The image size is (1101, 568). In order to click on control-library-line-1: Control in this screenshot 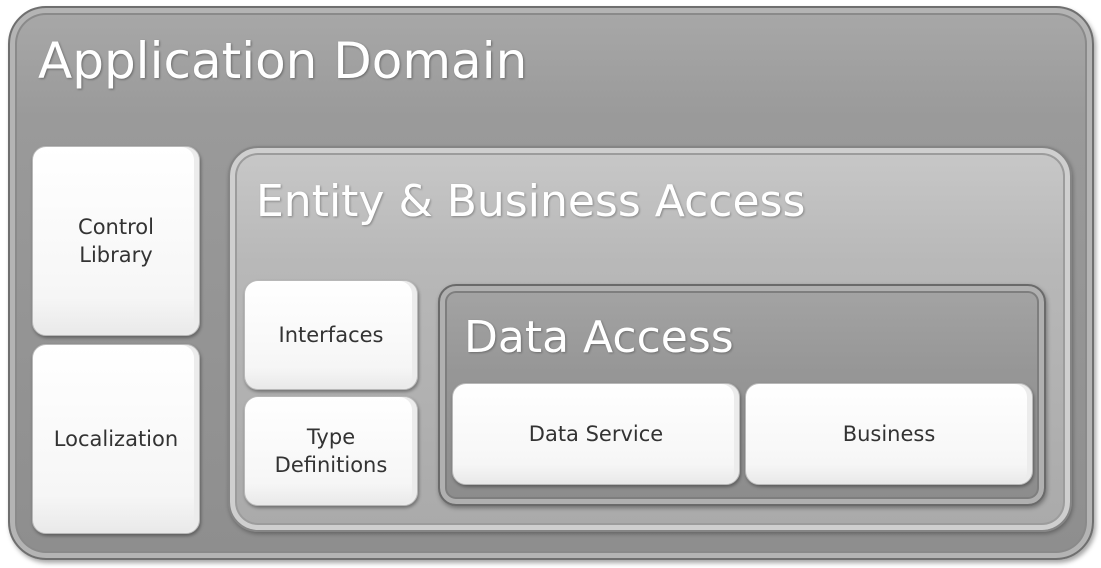, I will do `click(116, 226)`.